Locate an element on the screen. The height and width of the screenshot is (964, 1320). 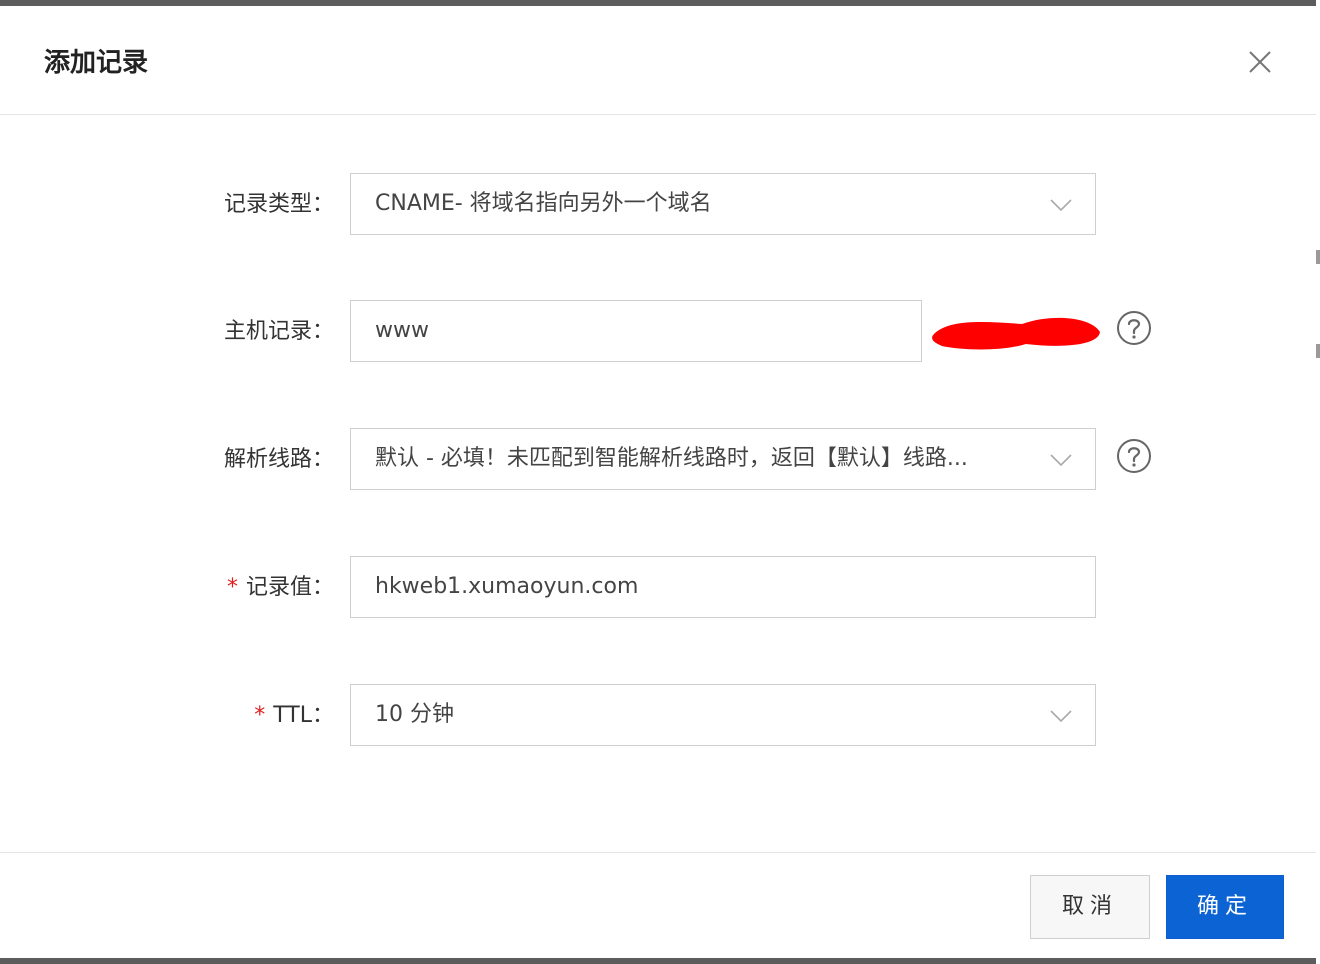
confirm-button: 确定 is located at coordinates (1225, 907).